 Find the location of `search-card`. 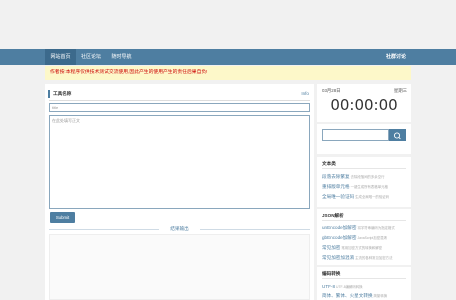

search-card is located at coordinates (364, 139).